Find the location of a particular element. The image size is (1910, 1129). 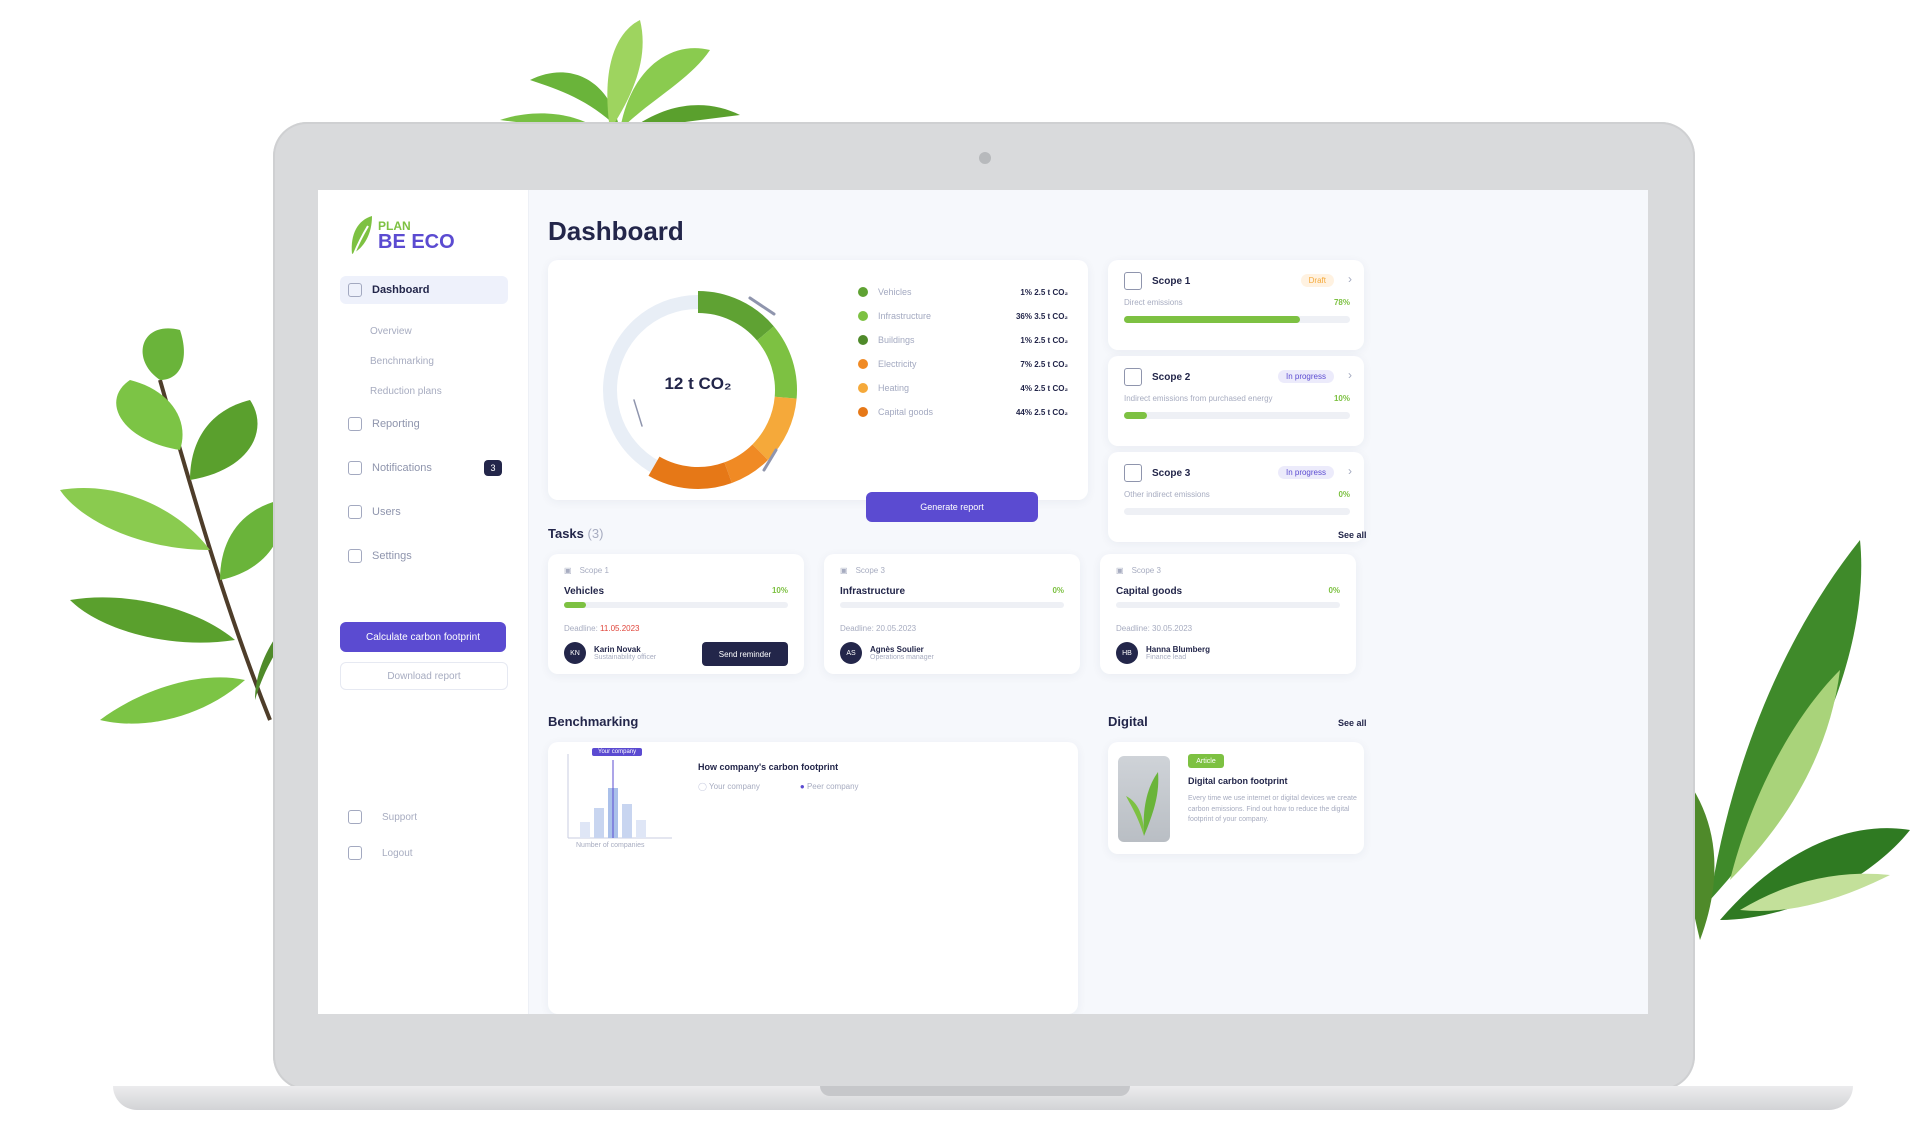

scope-progress-fill is located at coordinates (1212, 319).